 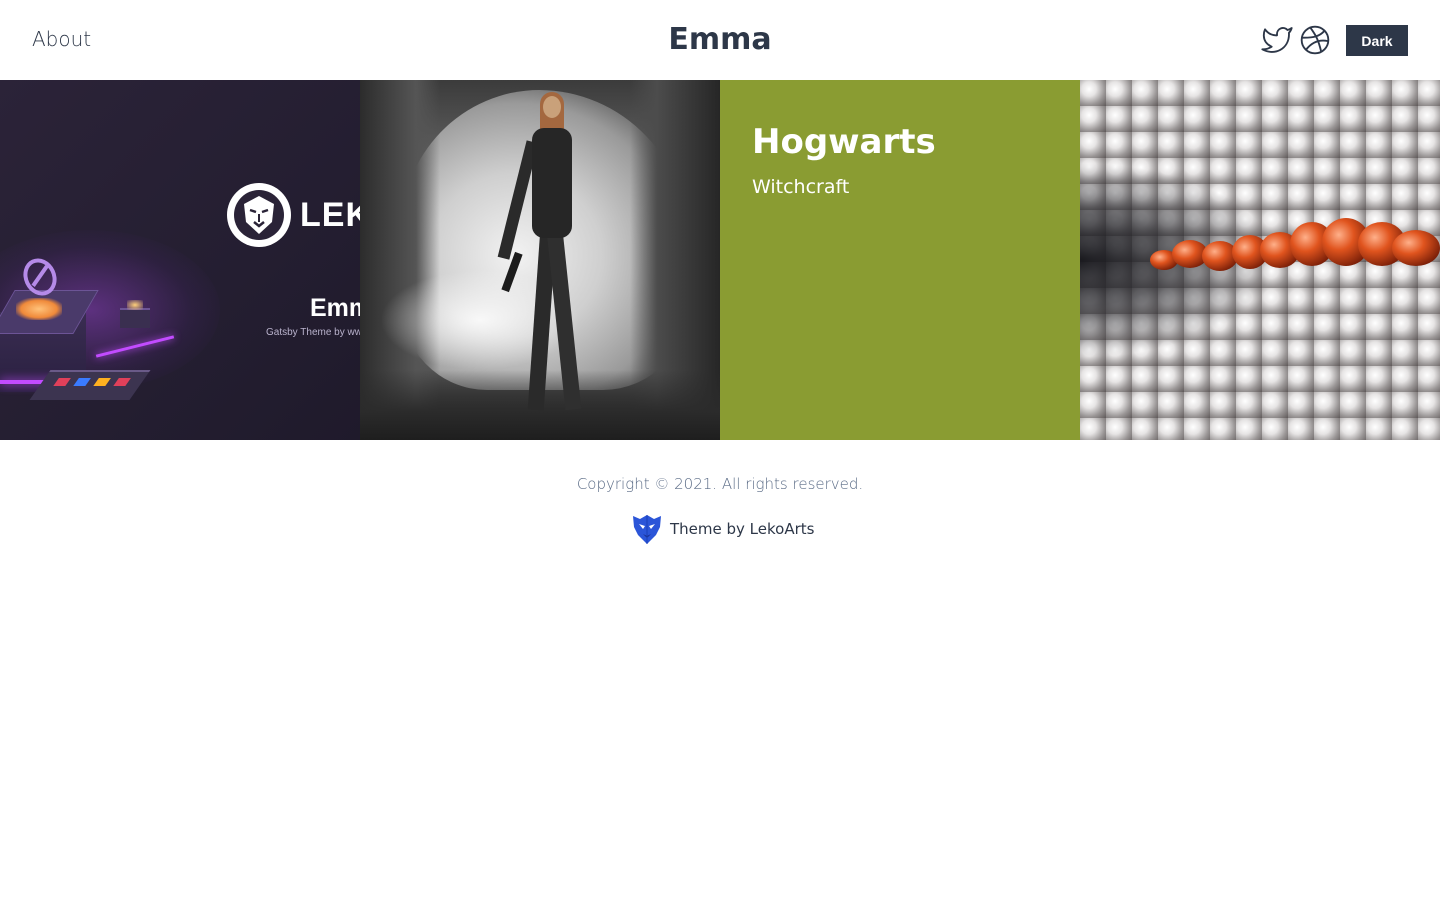 What do you see at coordinates (330, 215) in the screenshot?
I see `cover-logo-text: LEK` at bounding box center [330, 215].